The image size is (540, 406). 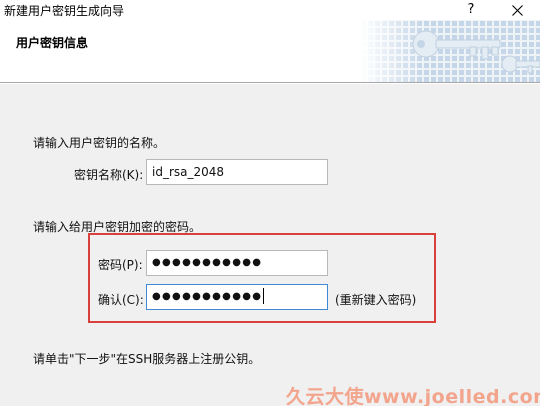 I want to click on name-prompt: 请输入用户密钥的名称。, so click(x=99, y=143).